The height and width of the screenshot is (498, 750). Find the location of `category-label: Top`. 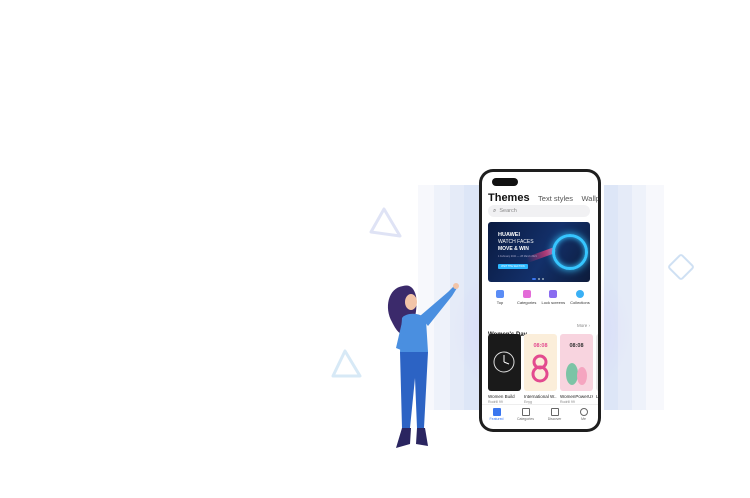

category-label: Top is located at coordinates (500, 302).